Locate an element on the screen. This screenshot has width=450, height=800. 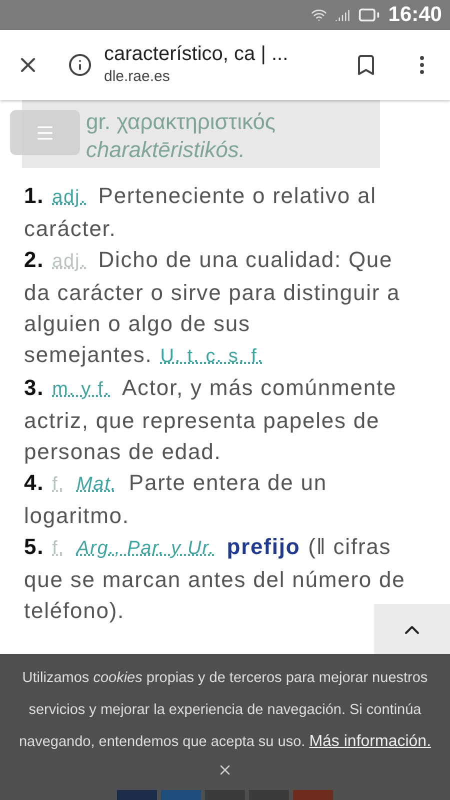
abbreviation-link: m. y f. is located at coordinates (81, 389).